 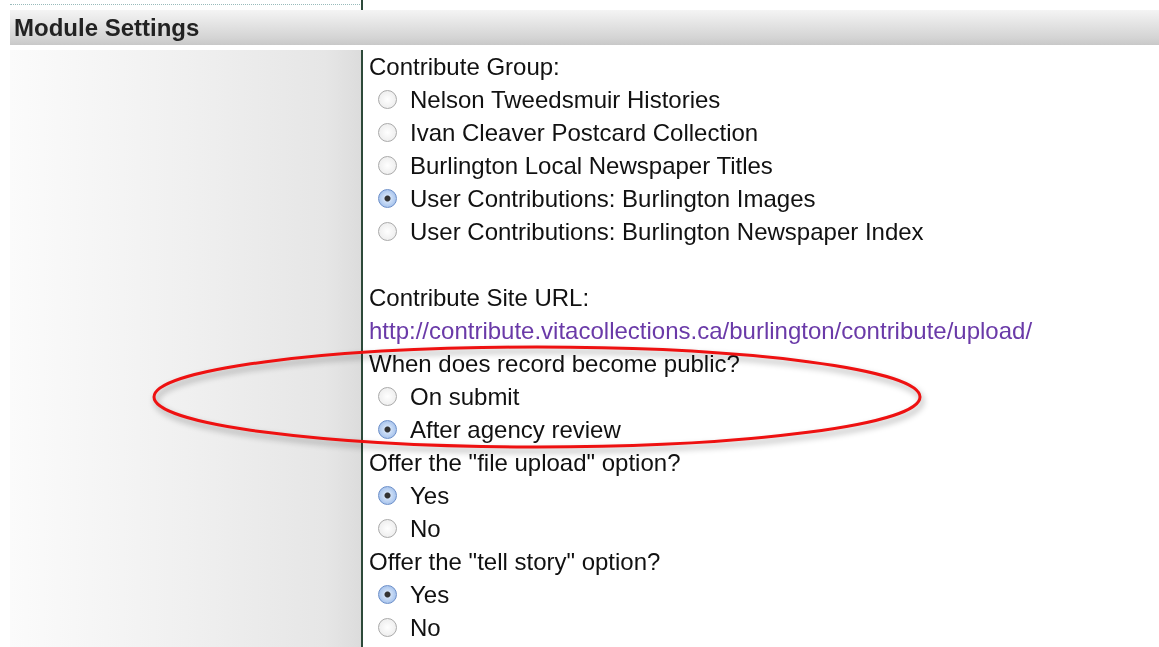 What do you see at coordinates (465, 67) in the screenshot?
I see `field-label: Contribute Group:` at bounding box center [465, 67].